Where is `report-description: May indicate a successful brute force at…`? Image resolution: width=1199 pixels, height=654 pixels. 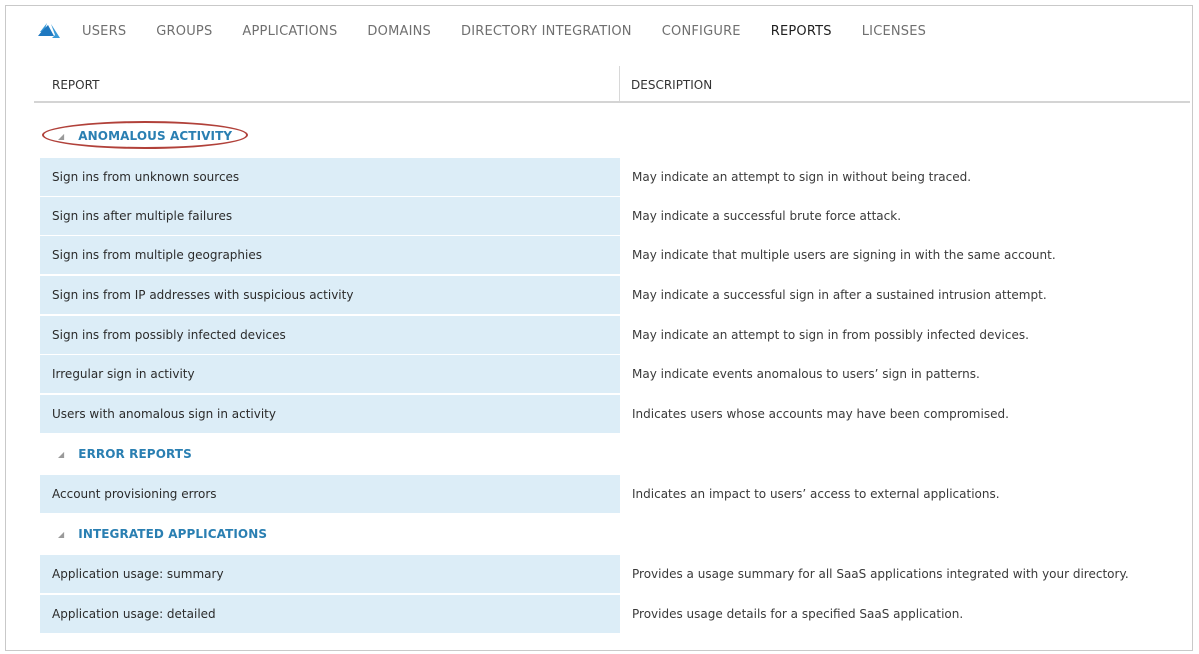
report-description: May indicate a successful brute force at… is located at coordinates (767, 216).